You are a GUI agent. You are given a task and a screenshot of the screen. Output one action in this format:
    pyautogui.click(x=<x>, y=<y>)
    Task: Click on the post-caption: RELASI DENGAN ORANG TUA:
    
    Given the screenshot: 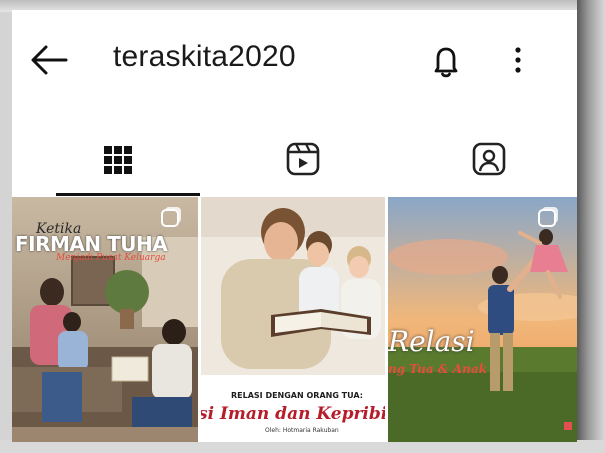 What is the action you would take?
    pyautogui.click(x=297, y=395)
    